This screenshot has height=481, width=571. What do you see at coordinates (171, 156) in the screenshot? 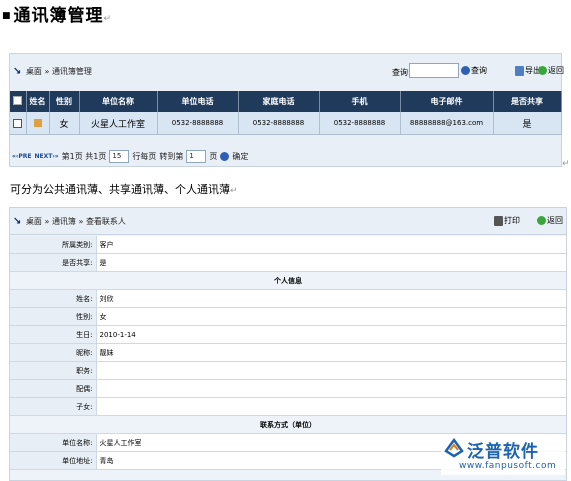
I see `goto-page-label: 转到第` at bounding box center [171, 156].